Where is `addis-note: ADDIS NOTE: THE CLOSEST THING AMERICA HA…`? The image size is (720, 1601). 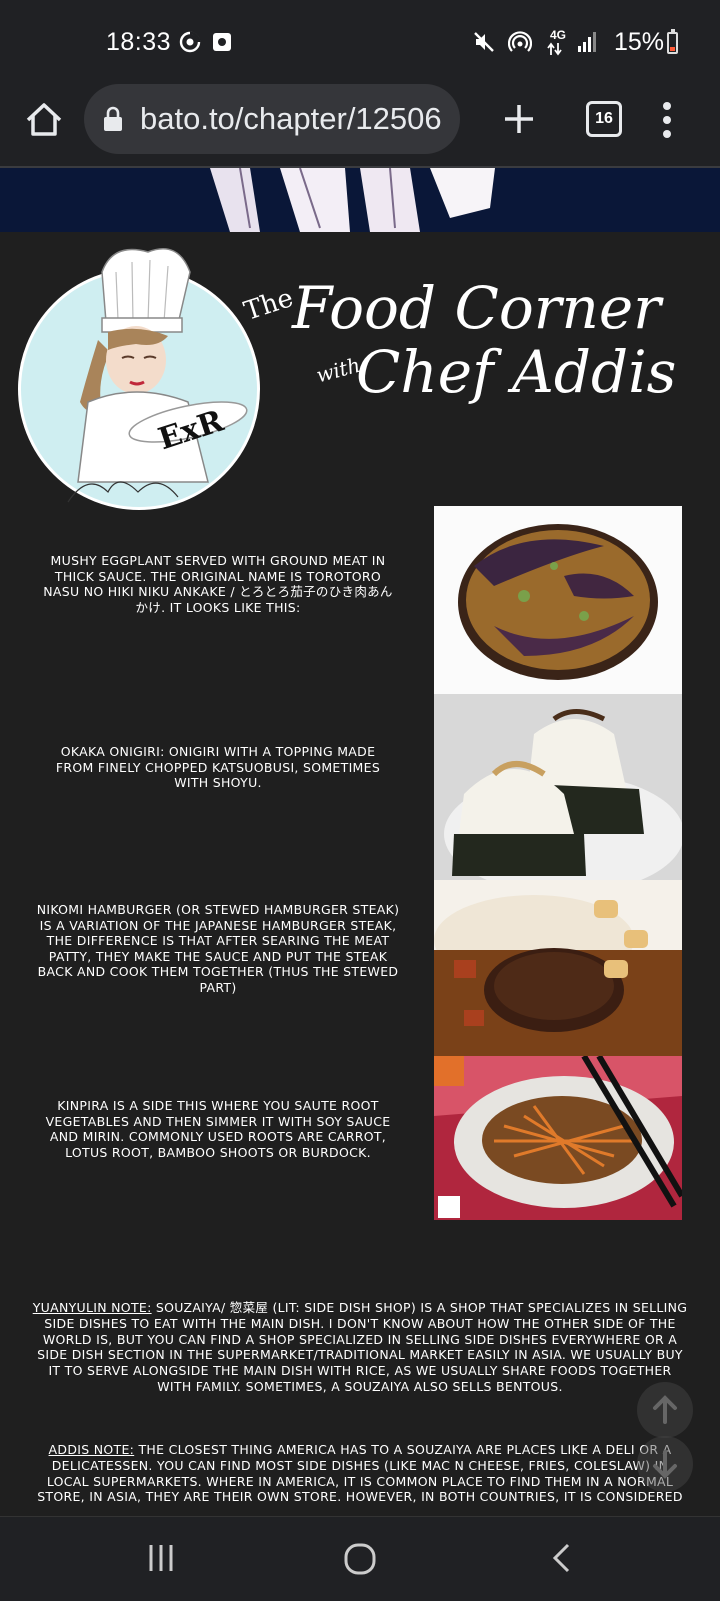
addis-note: ADDIS NOTE: THE CLOSEST THING AMERICA HA… is located at coordinates (360, 1473).